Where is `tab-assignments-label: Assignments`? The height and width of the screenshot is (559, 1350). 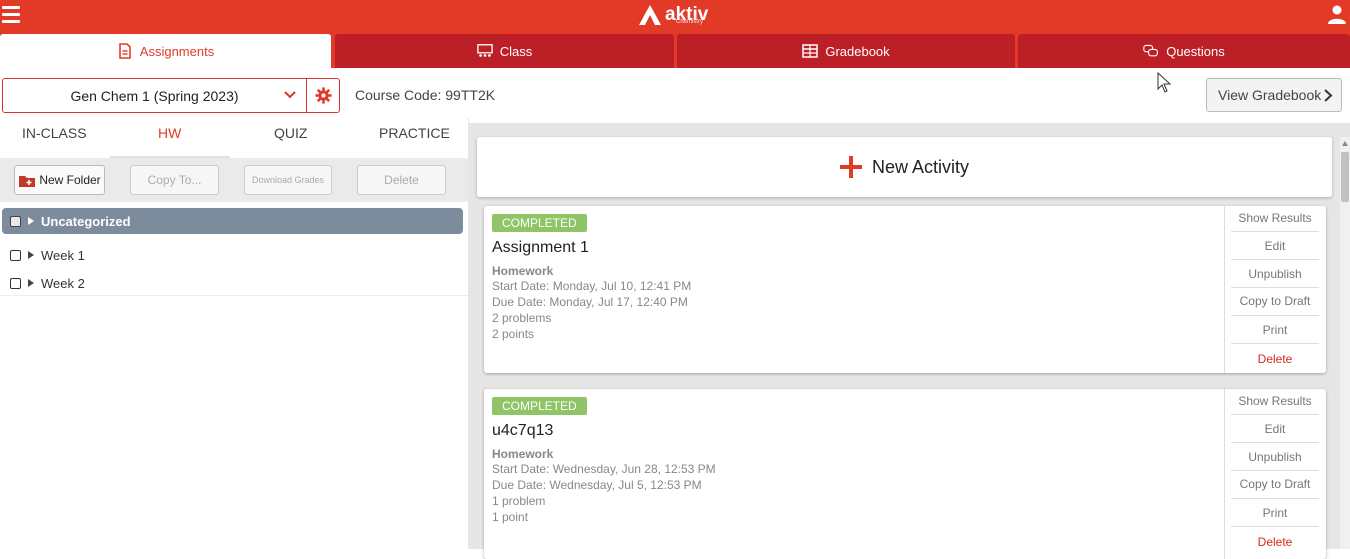
tab-assignments-label: Assignments is located at coordinates (177, 51).